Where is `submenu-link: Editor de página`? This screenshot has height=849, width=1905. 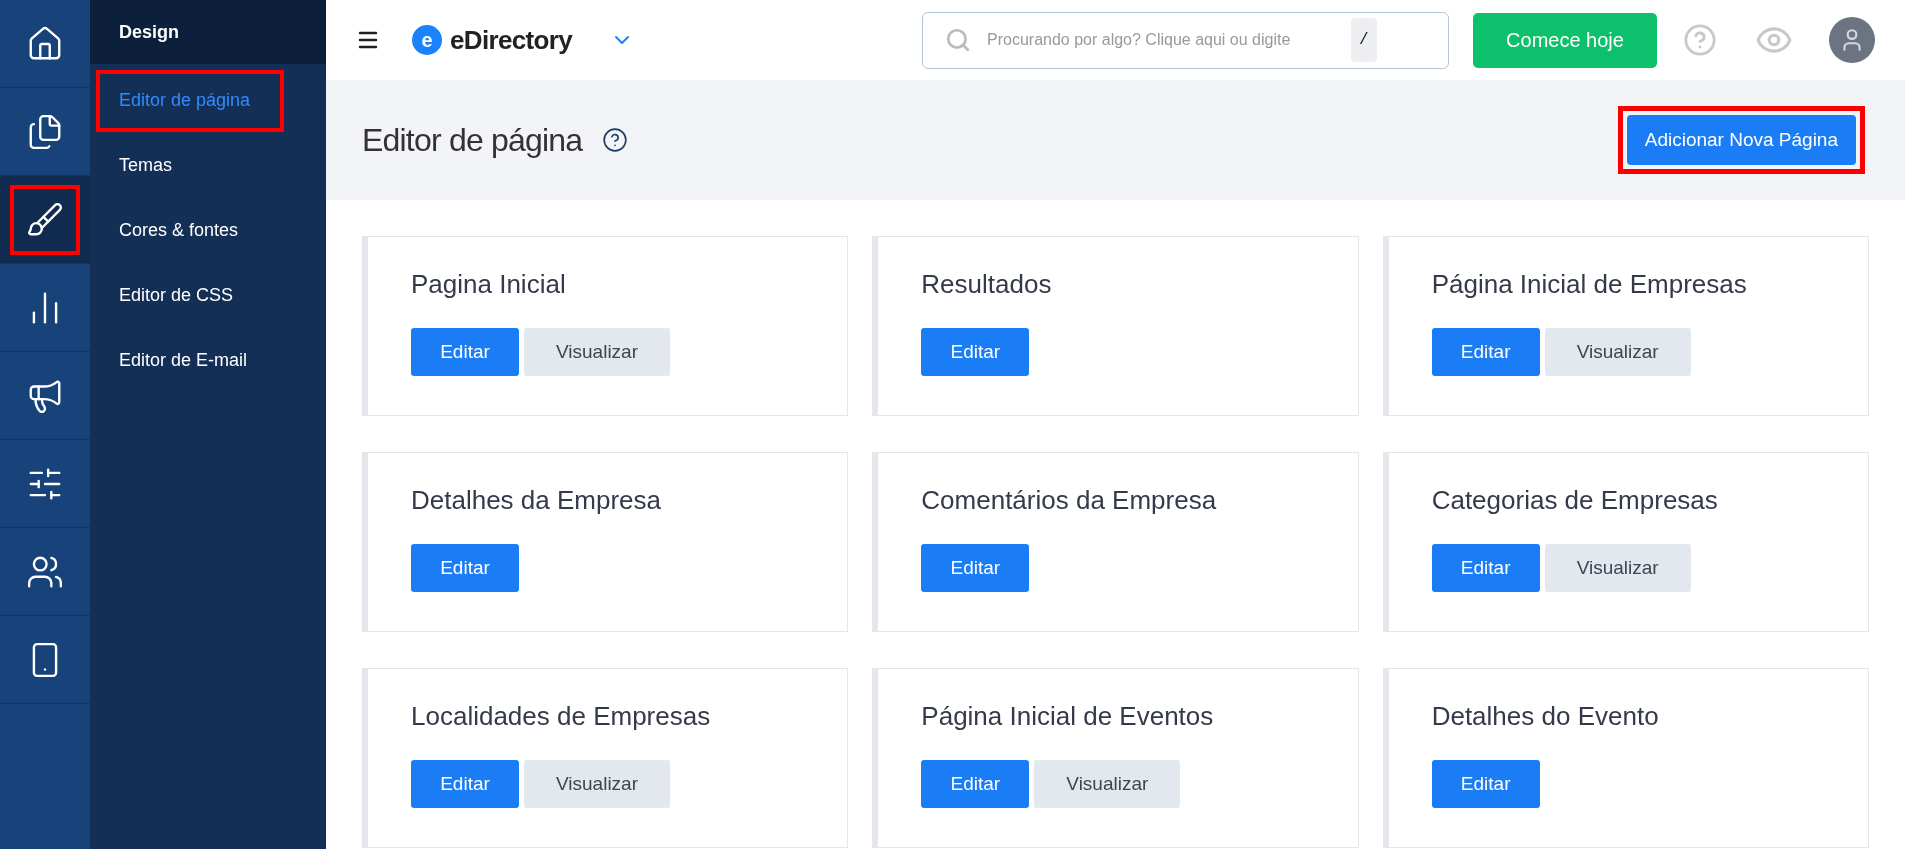 submenu-link: Editor de página is located at coordinates (190, 100).